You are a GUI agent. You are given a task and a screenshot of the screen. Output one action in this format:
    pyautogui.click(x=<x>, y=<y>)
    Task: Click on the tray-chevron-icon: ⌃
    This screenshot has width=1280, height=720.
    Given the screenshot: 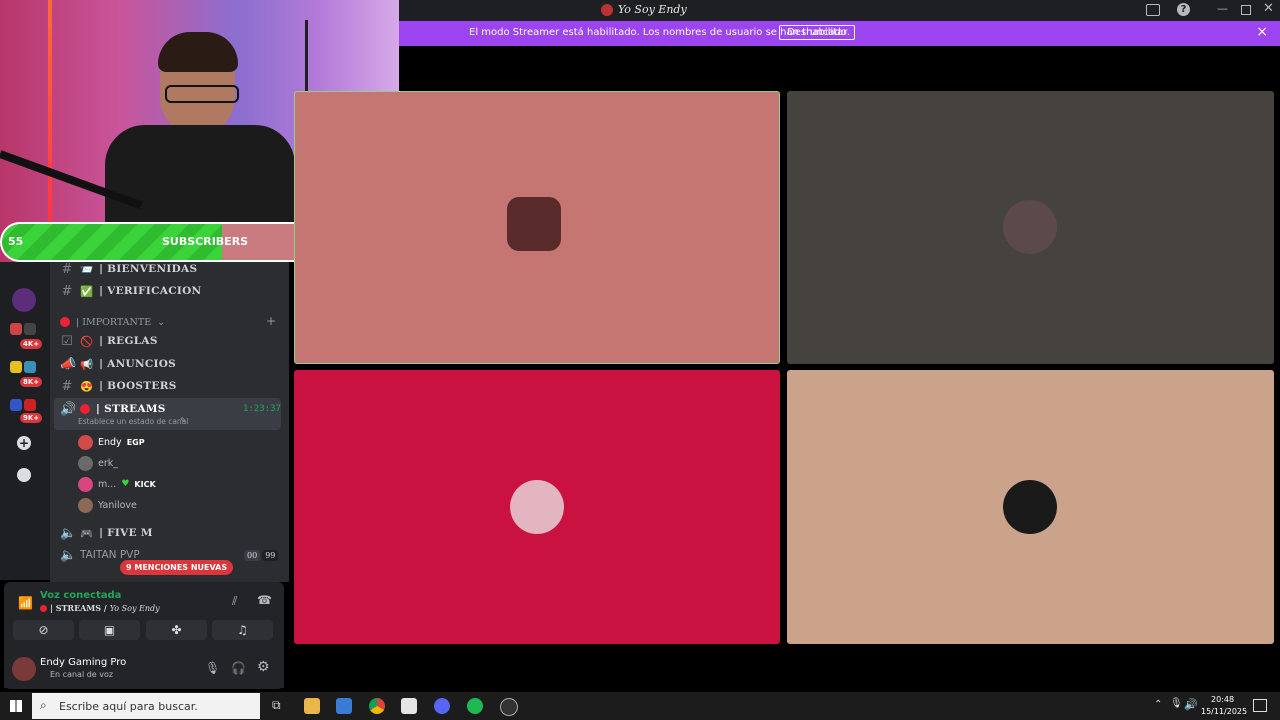 What is the action you would take?
    pyautogui.click(x=1158, y=704)
    